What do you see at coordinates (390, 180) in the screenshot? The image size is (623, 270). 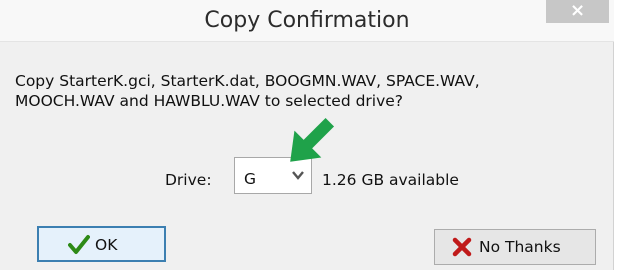 I see `available-space-text: 1.26 GB available` at bounding box center [390, 180].